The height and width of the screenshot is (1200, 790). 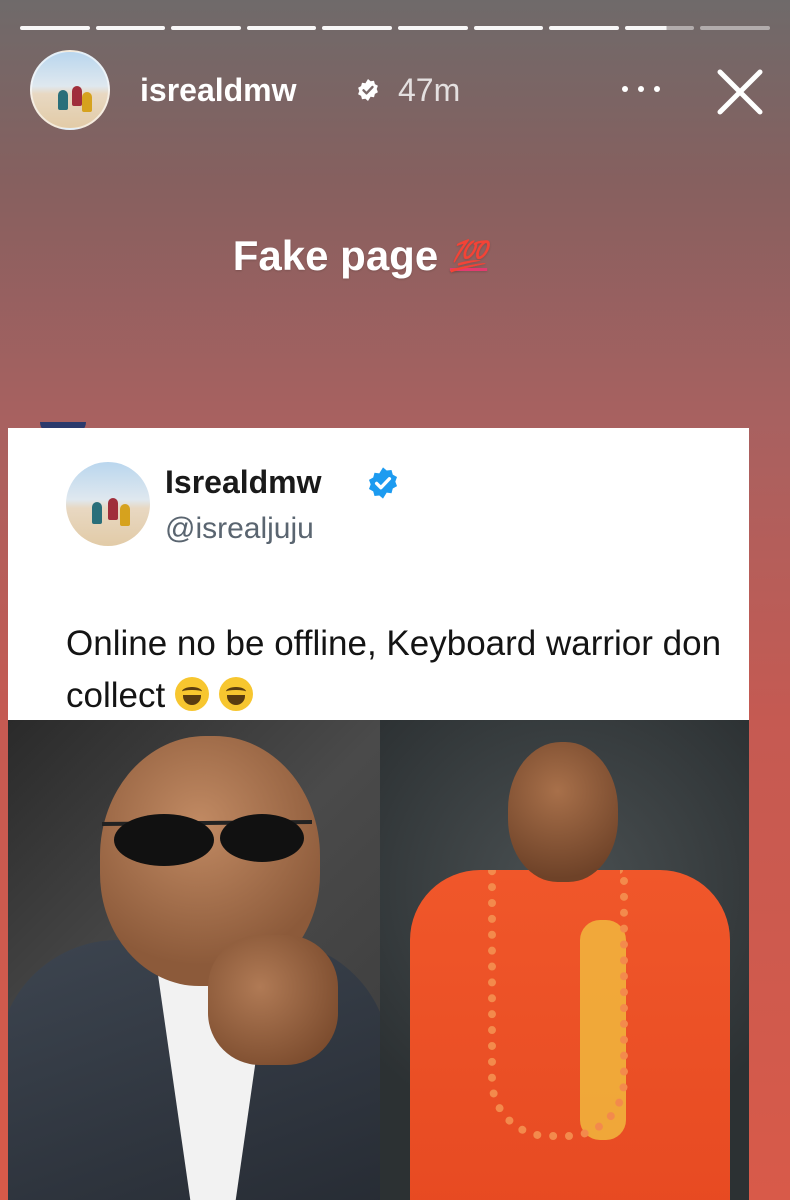 I want to click on tweet-avatar, so click(x=108, y=504).